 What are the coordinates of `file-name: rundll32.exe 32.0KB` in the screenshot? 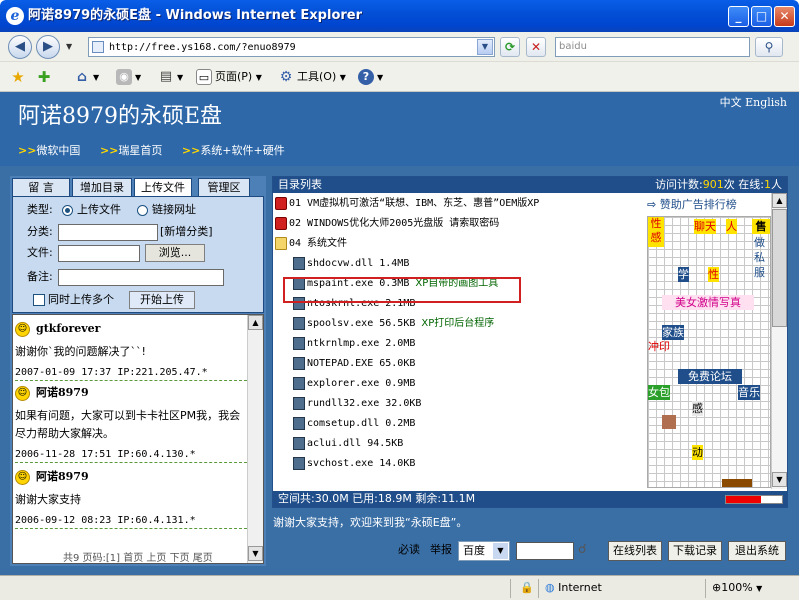 It's located at (364, 403).